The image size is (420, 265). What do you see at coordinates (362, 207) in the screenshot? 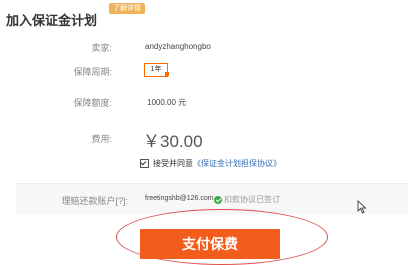
I see `mouse-cursor-icon` at bounding box center [362, 207].